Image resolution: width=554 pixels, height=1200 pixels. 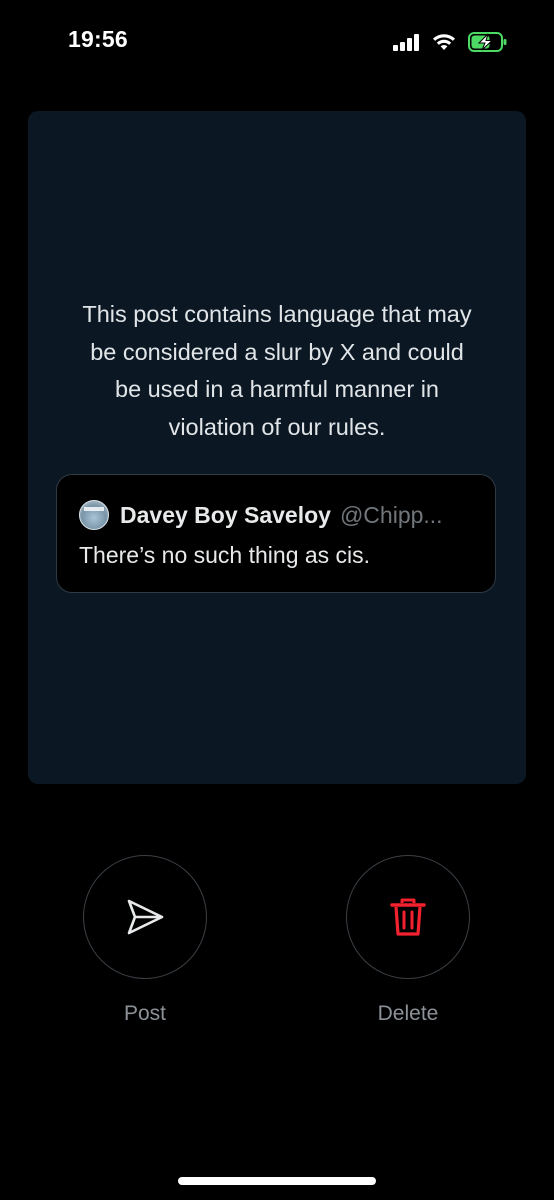 What do you see at coordinates (487, 42) in the screenshot?
I see `battery-charging-icon` at bounding box center [487, 42].